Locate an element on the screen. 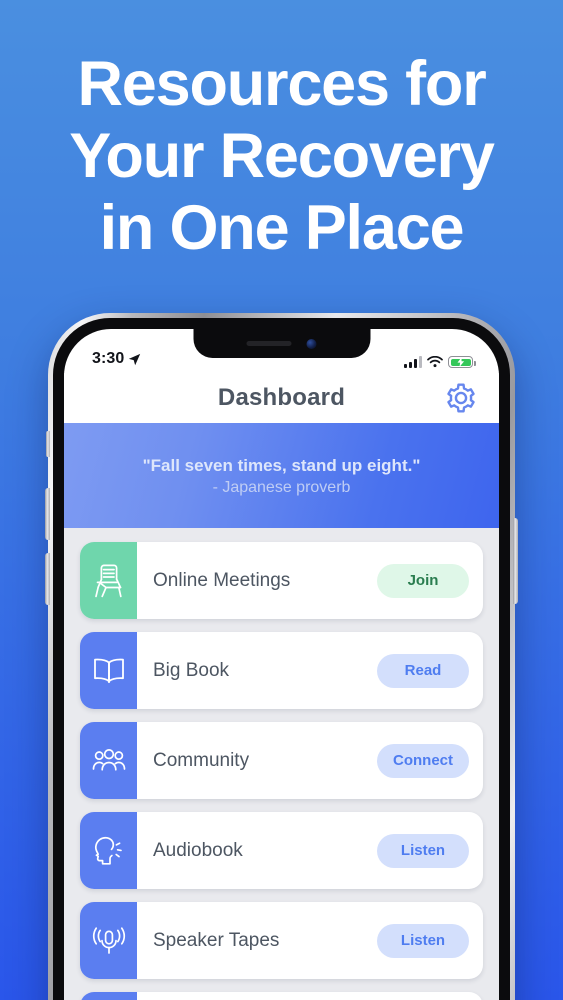 This screenshot has height=1000, width=563. resource-row-community: Community Connect is located at coordinates (281, 760).